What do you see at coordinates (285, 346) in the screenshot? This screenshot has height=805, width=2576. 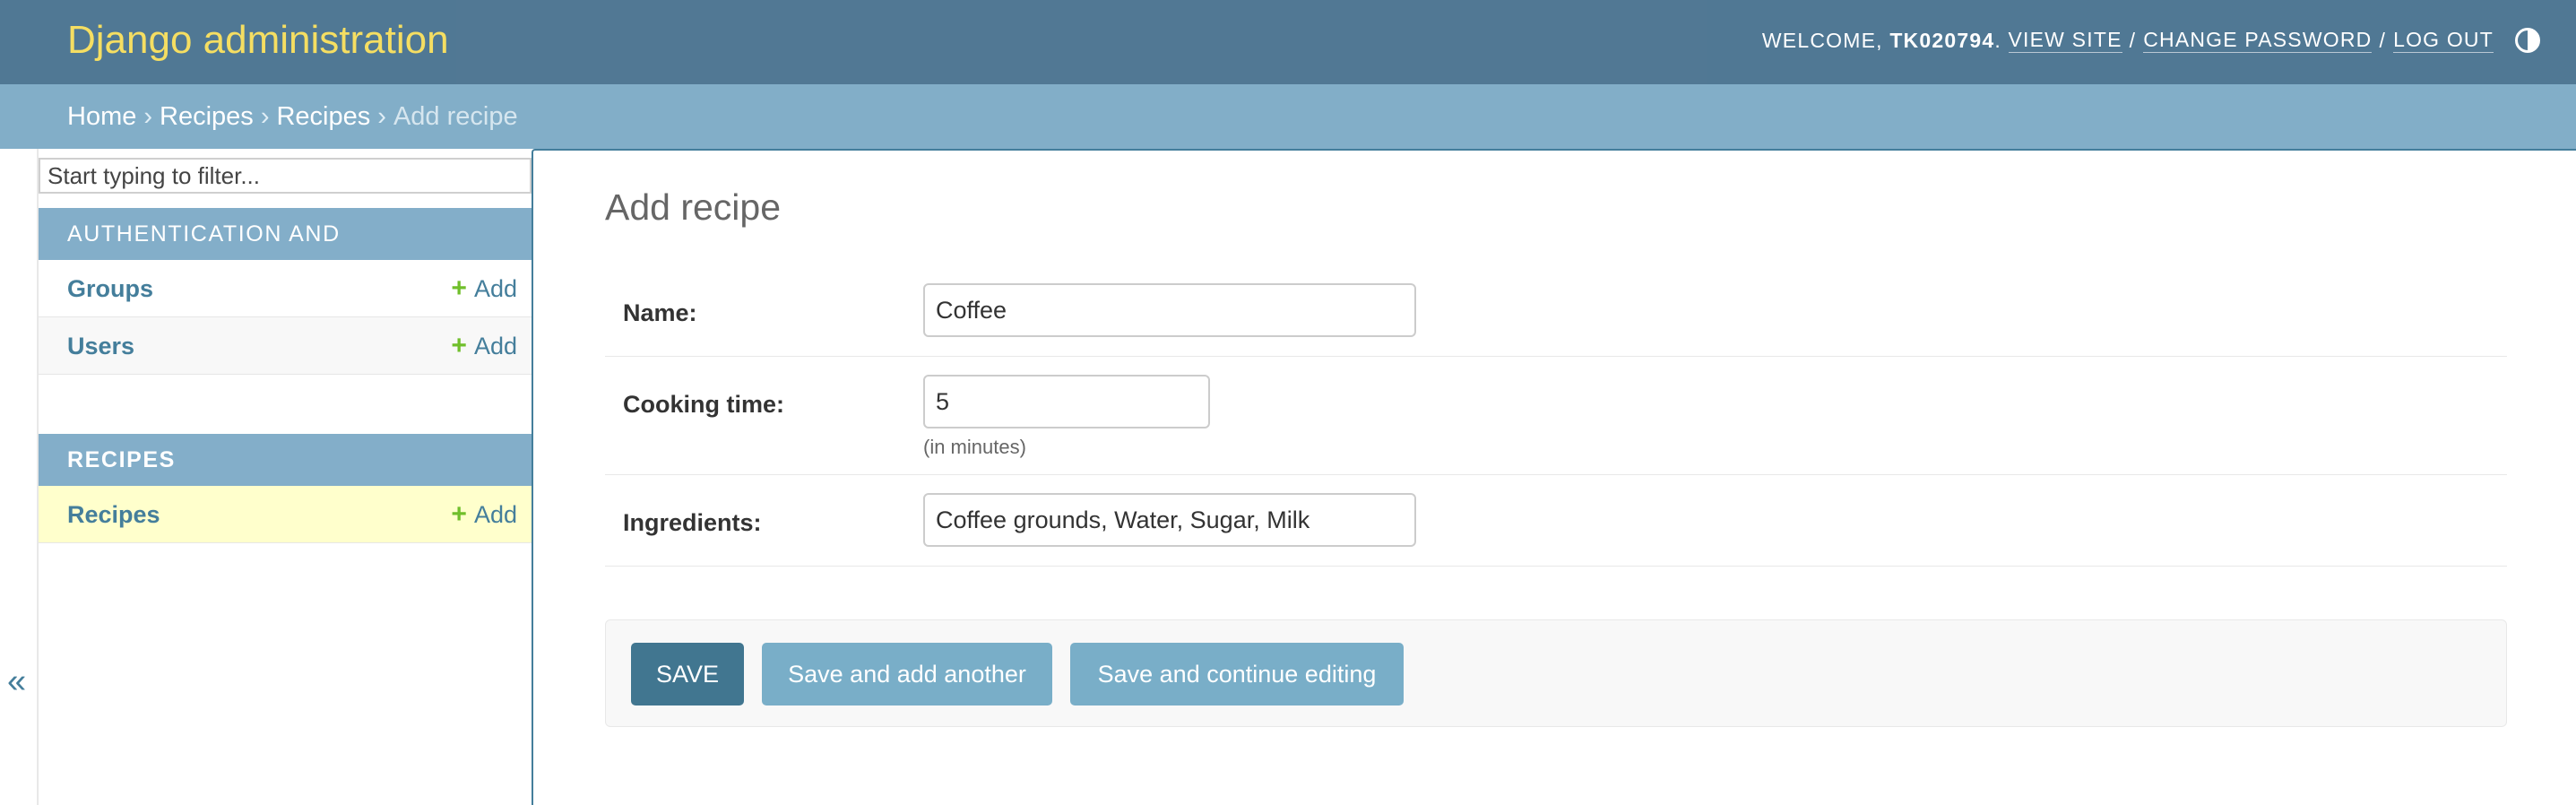 I see `sidebar-item-users: Users + Add` at bounding box center [285, 346].